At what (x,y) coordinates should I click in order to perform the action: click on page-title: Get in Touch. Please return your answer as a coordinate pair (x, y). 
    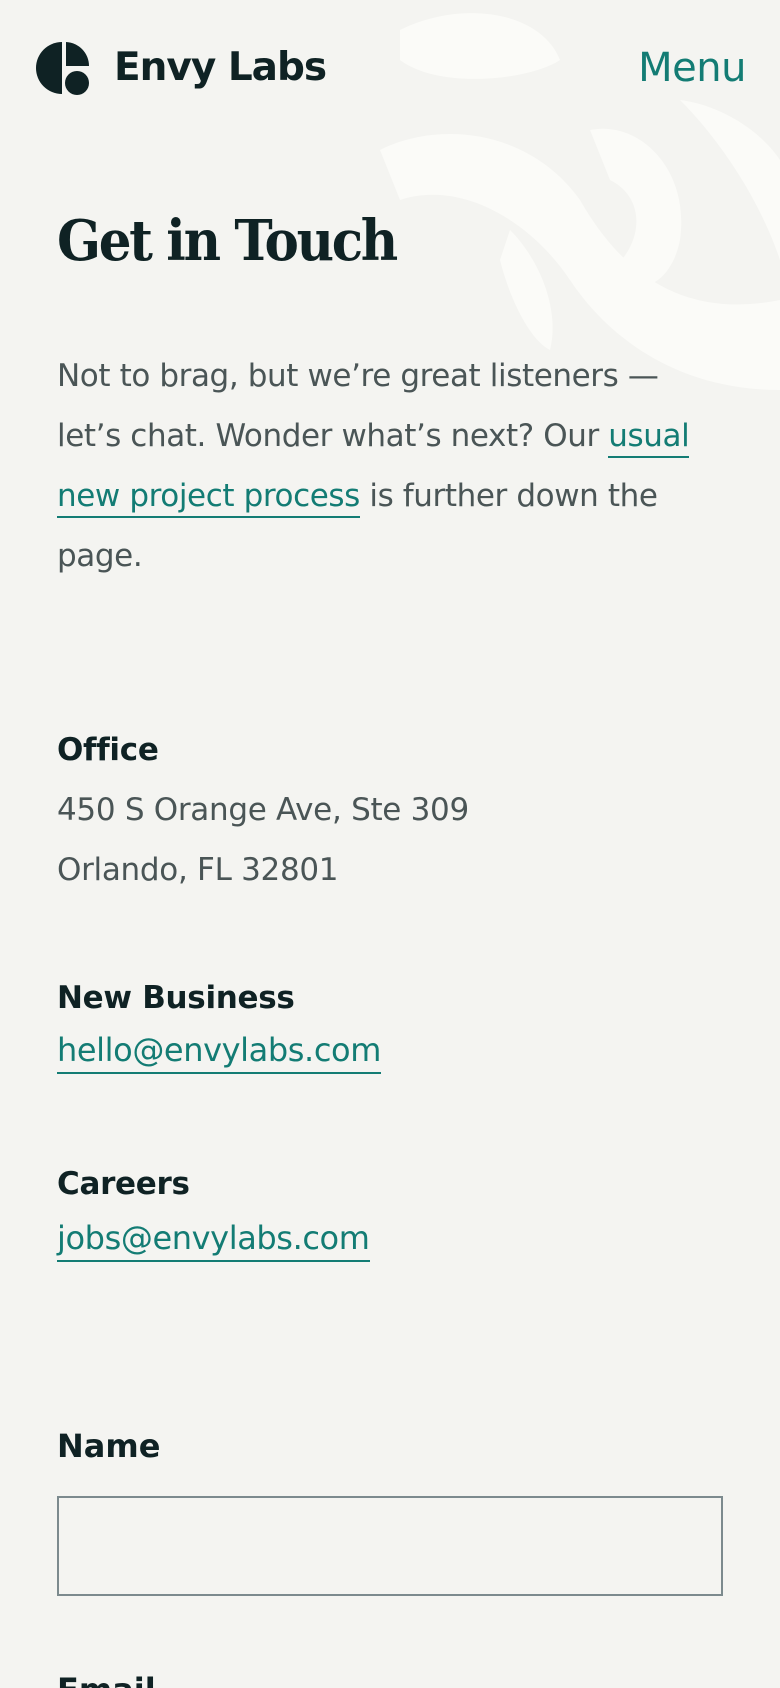
    Looking at the image, I should click on (227, 241).